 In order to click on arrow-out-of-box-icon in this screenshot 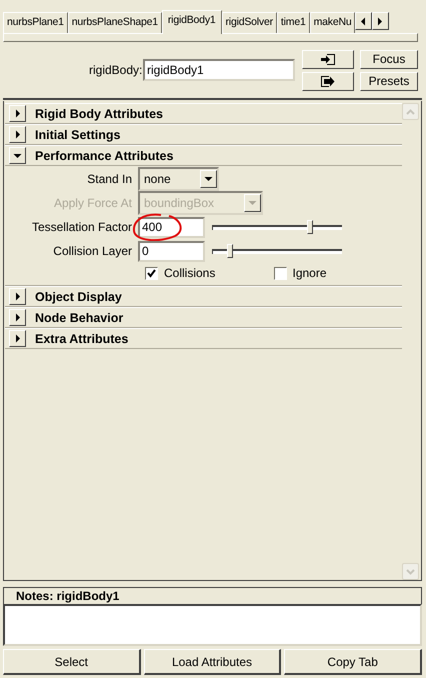, I will do `click(328, 81)`.